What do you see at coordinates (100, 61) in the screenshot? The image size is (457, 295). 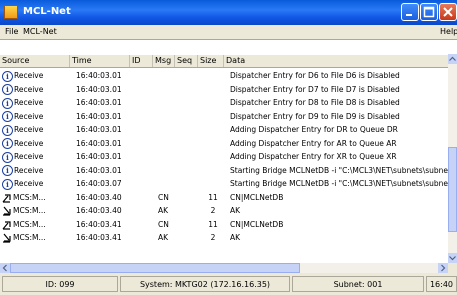 I see `column-time: Time` at bounding box center [100, 61].